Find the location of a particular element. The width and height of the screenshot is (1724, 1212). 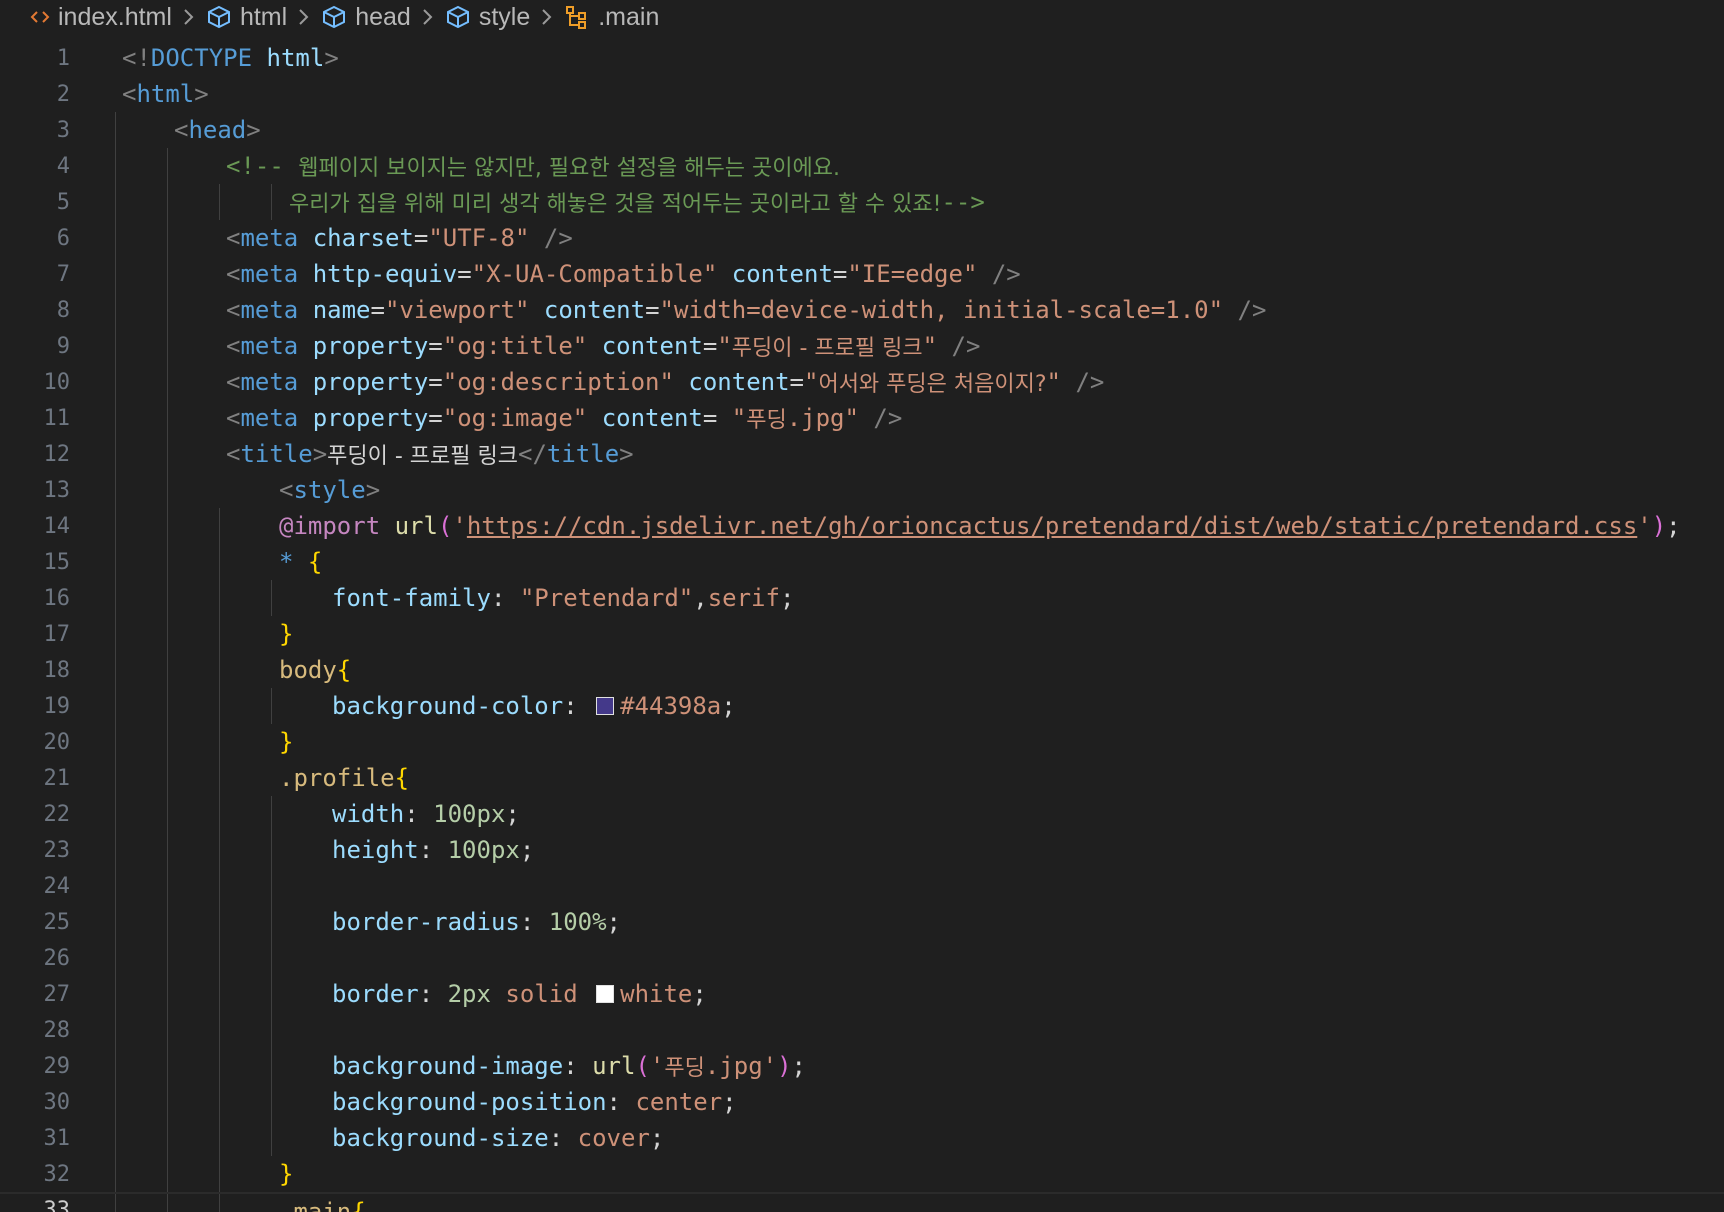

code-text: * { is located at coordinates (300, 562).